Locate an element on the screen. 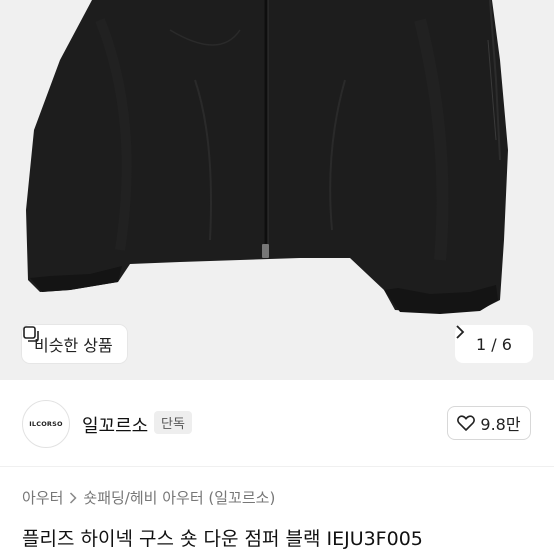  shop-logo-text: ILCORSO is located at coordinates (46, 424).